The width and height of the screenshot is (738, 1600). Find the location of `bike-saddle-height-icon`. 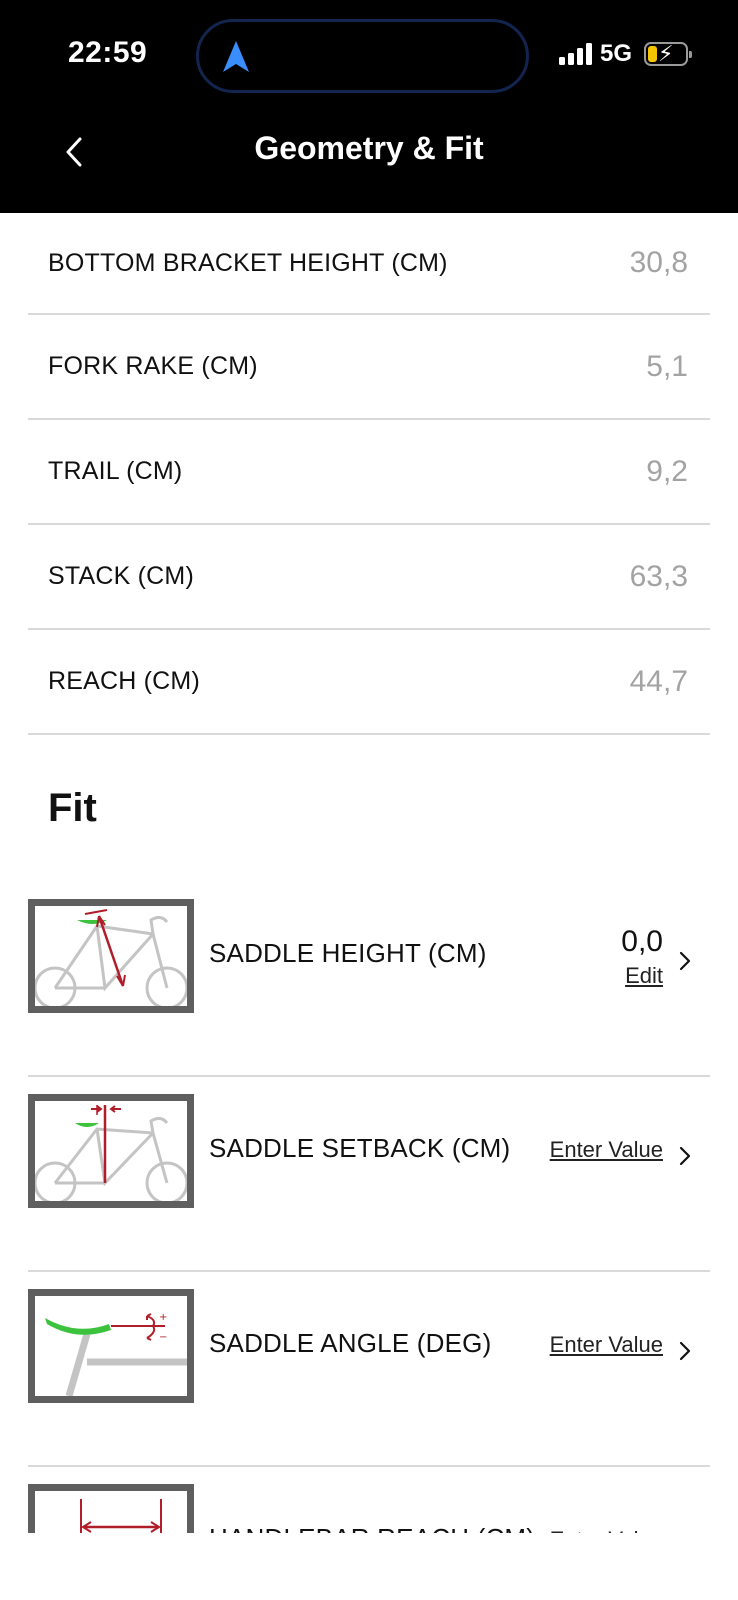

bike-saddle-height-icon is located at coordinates (111, 957).